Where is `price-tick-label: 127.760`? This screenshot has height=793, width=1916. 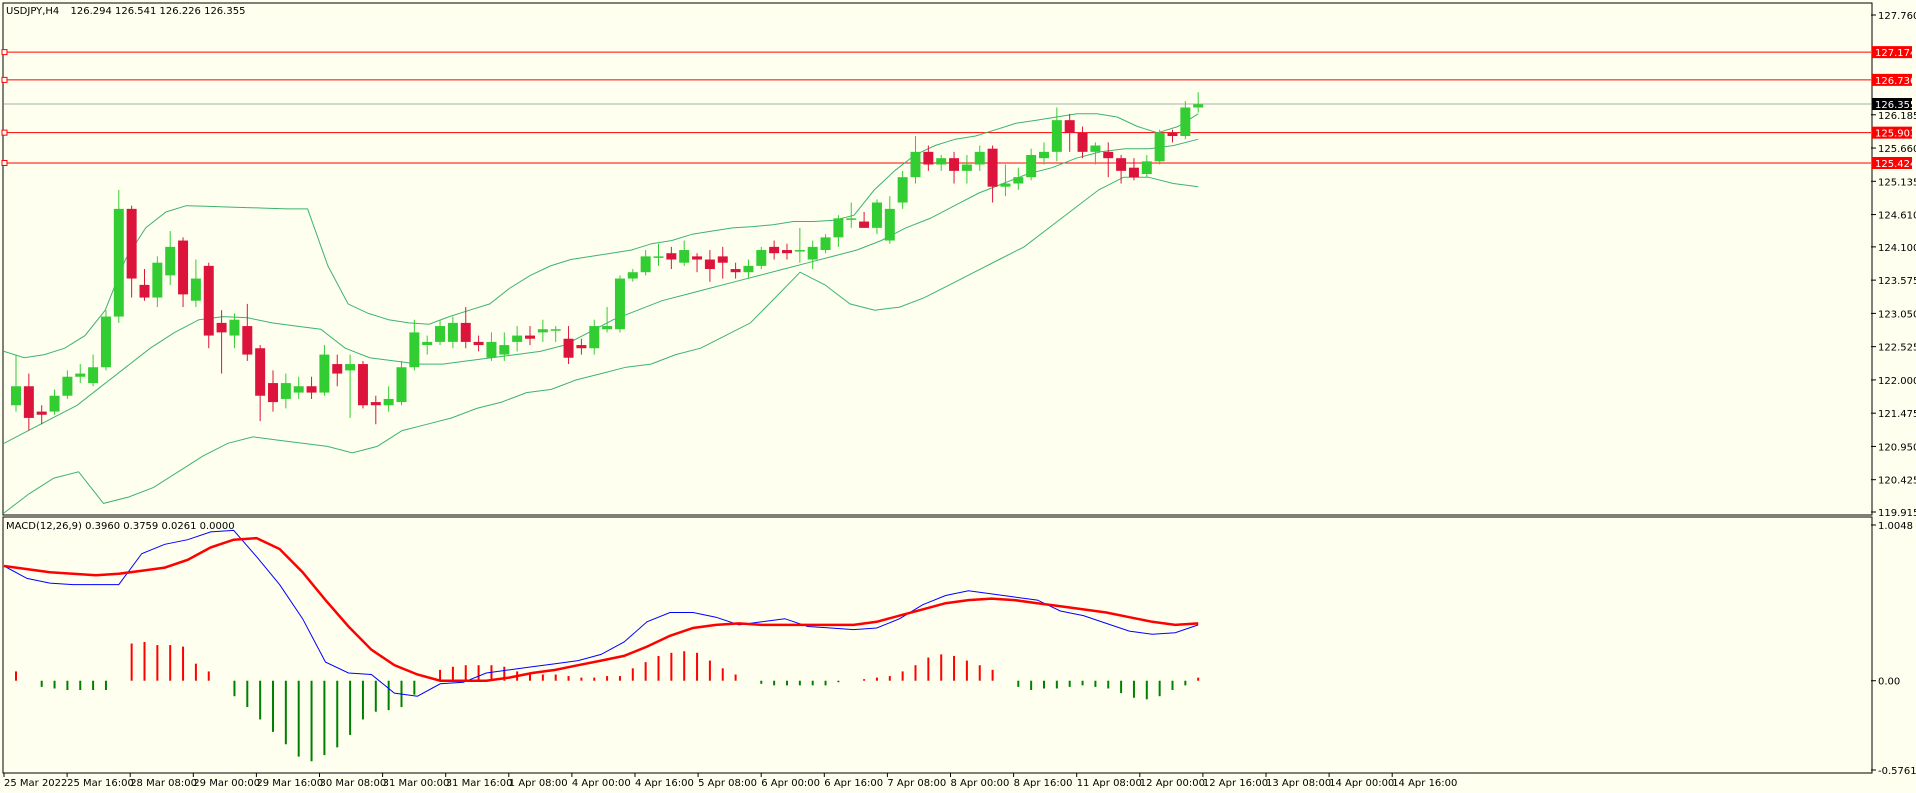 price-tick-label: 127.760 is located at coordinates (1897, 16).